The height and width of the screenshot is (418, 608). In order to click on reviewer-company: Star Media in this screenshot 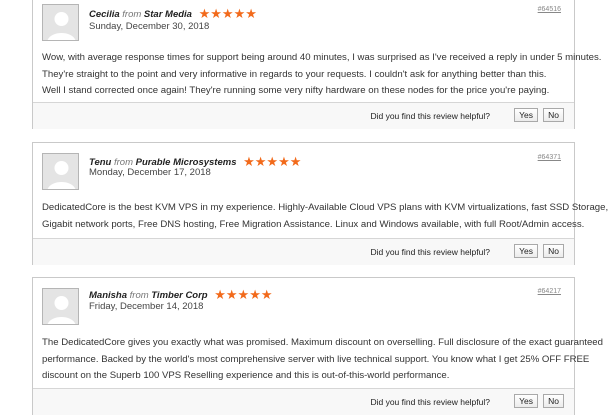, I will do `click(167, 14)`.